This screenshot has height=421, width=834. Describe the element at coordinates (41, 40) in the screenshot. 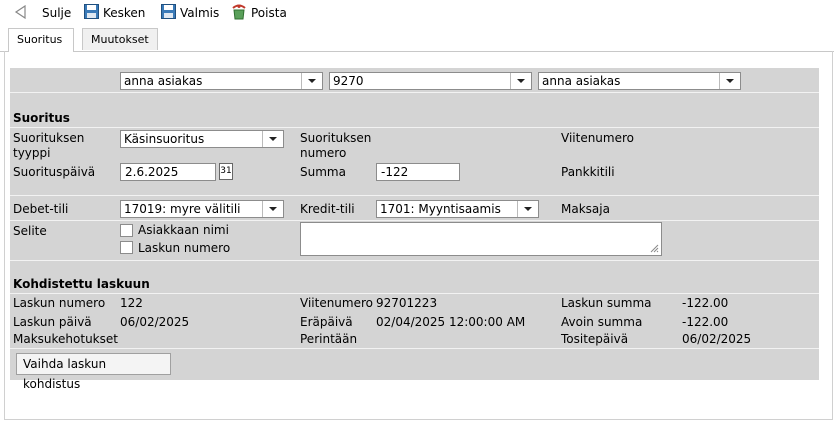

I see `tab-suoritus: Suoritus` at that location.